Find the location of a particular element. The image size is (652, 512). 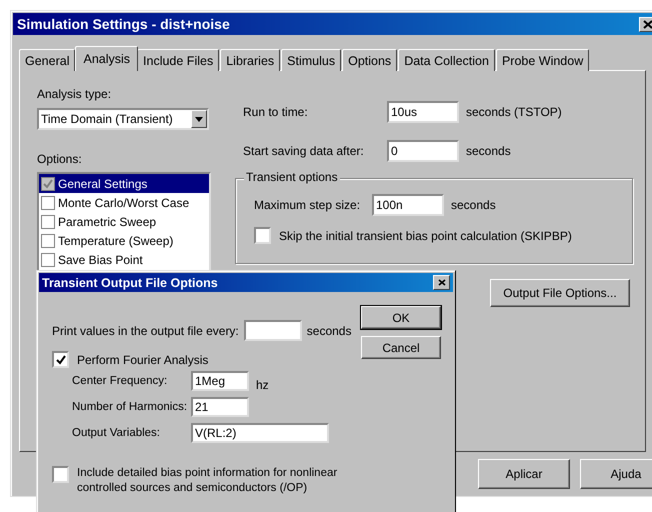

options-list-item: Parametric Sweep is located at coordinates (124, 221).